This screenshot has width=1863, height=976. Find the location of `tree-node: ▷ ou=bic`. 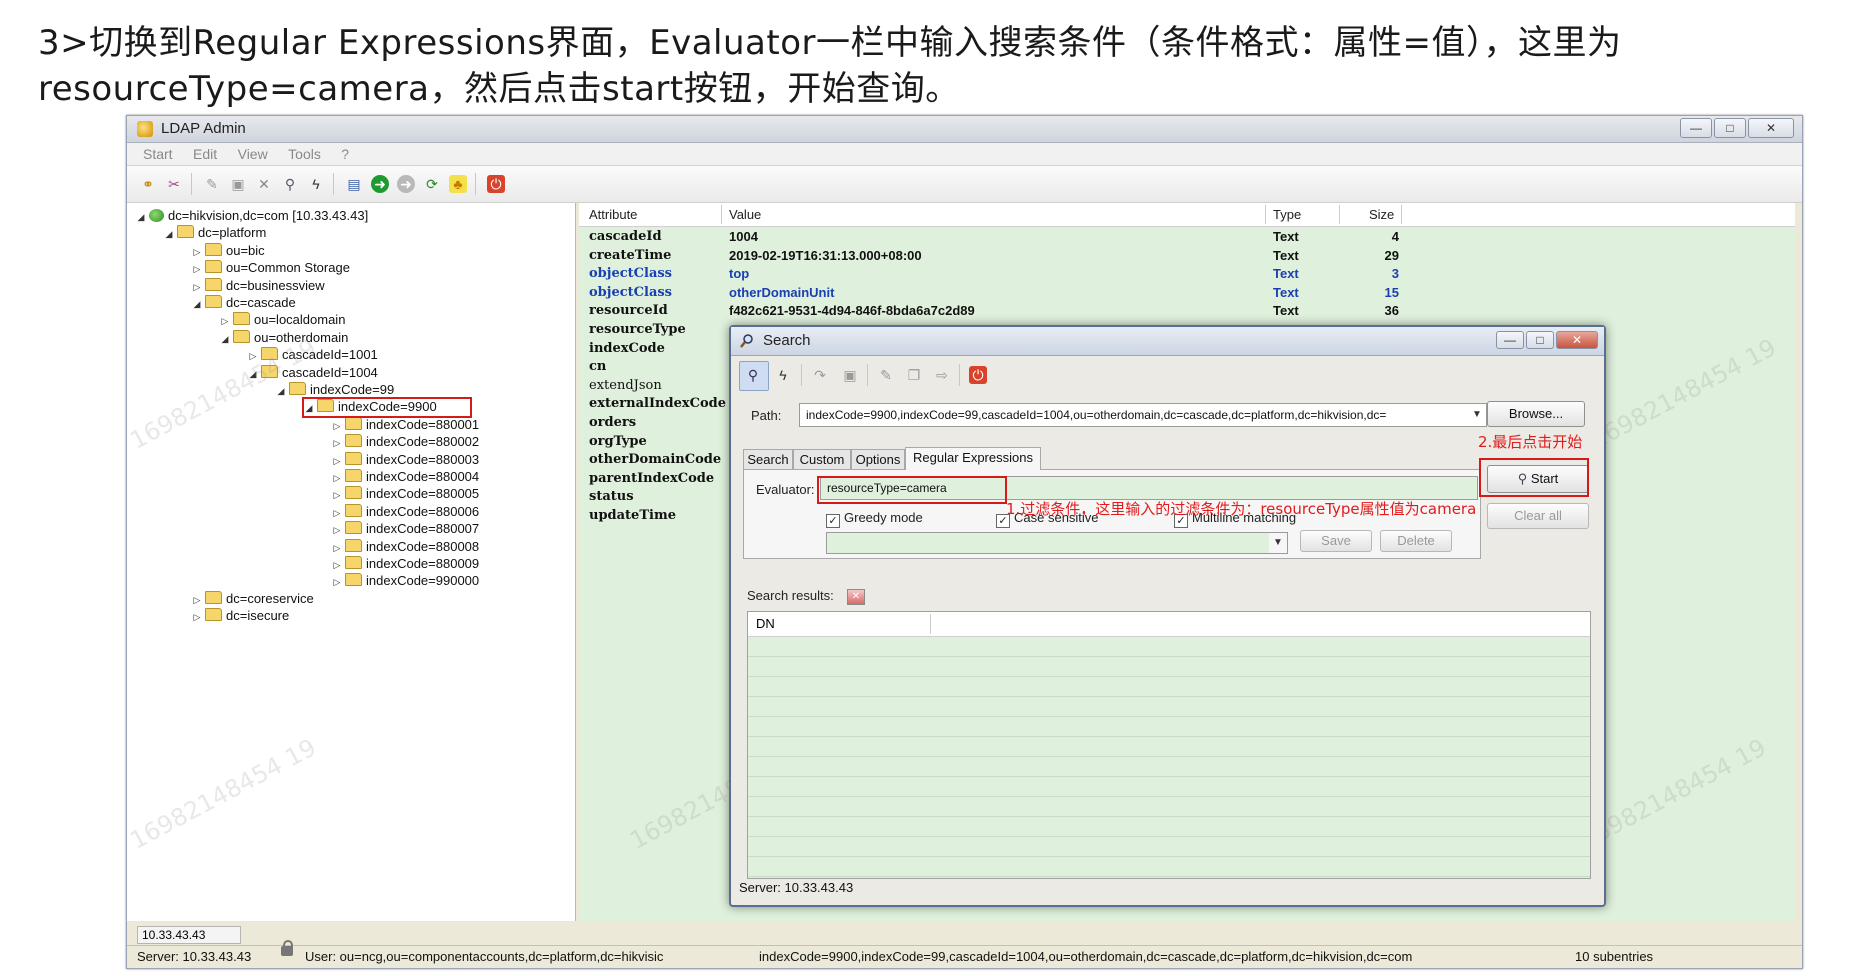

tree-node: ▷ ou=bic is located at coordinates (228, 250).